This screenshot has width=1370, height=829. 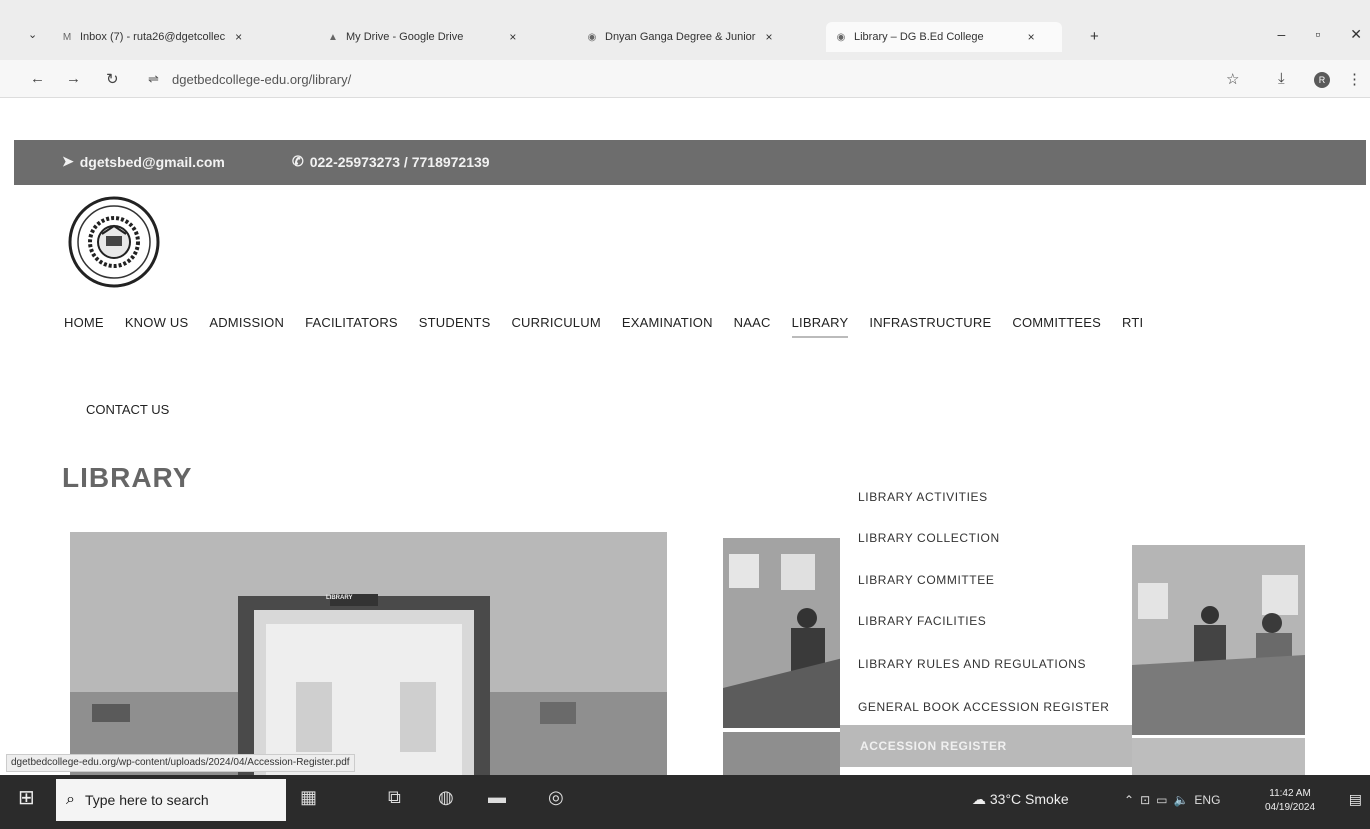 I want to click on tab-drive: ▲ My Drive - Google Drive ×, so click(x=421, y=37).